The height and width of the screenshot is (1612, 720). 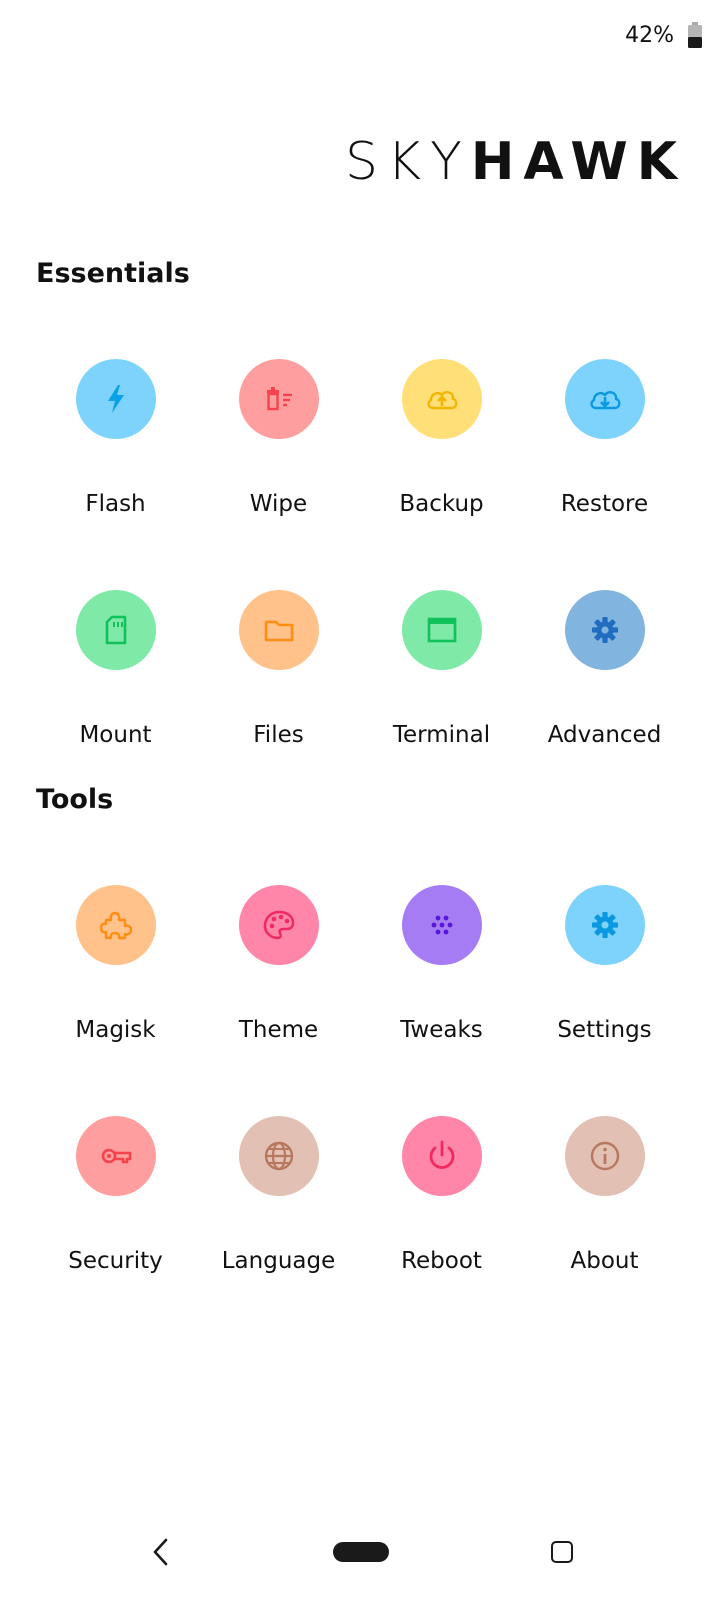 I want to click on tile-about: About, so click(x=604, y=1178).